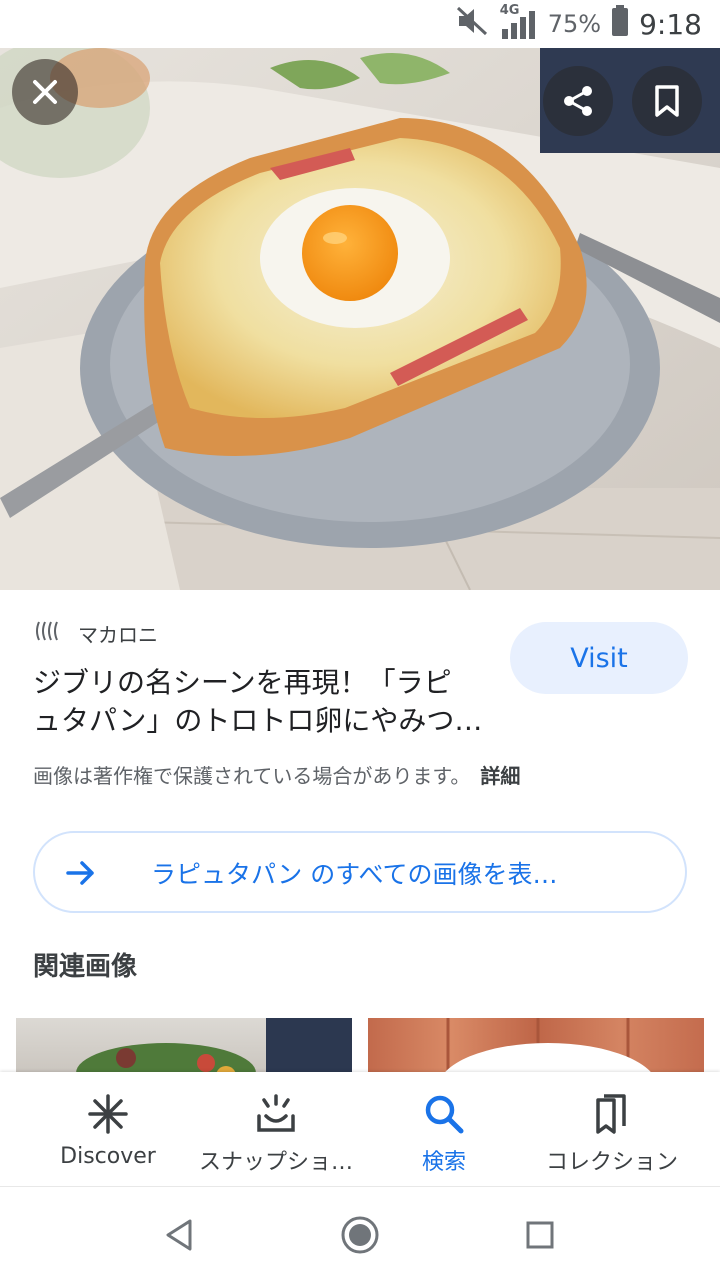  I want to click on source-name: マカロニ, so click(118, 634).